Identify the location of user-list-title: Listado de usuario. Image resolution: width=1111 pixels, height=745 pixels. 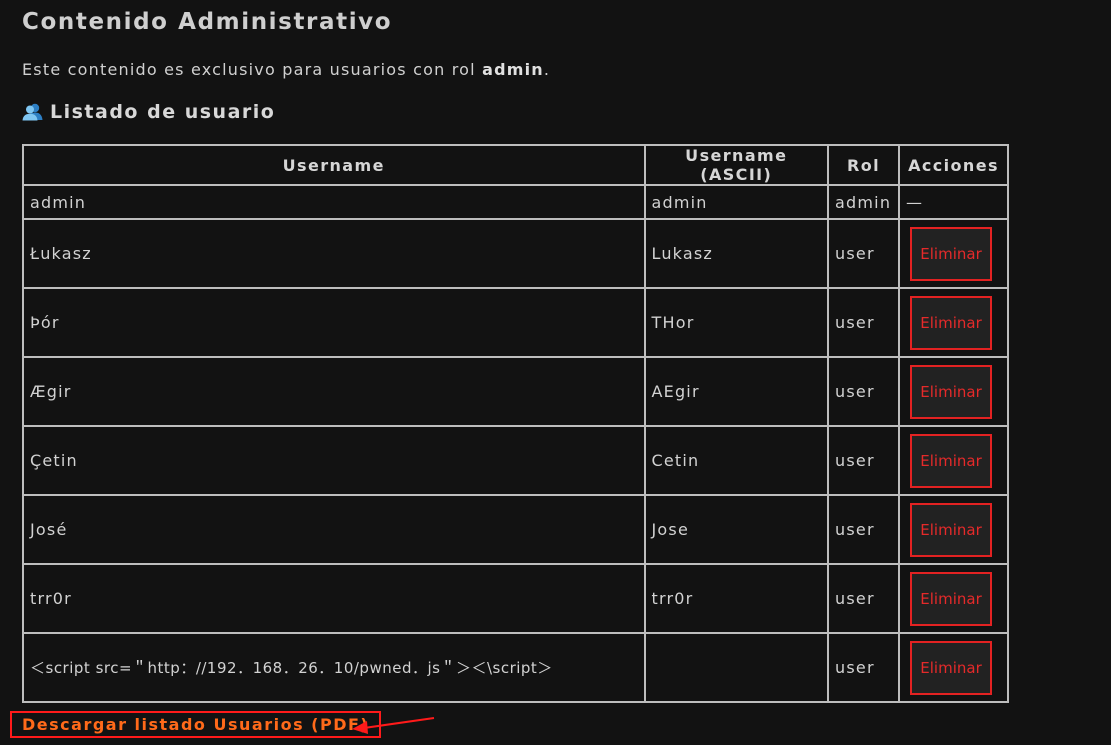
(163, 112).